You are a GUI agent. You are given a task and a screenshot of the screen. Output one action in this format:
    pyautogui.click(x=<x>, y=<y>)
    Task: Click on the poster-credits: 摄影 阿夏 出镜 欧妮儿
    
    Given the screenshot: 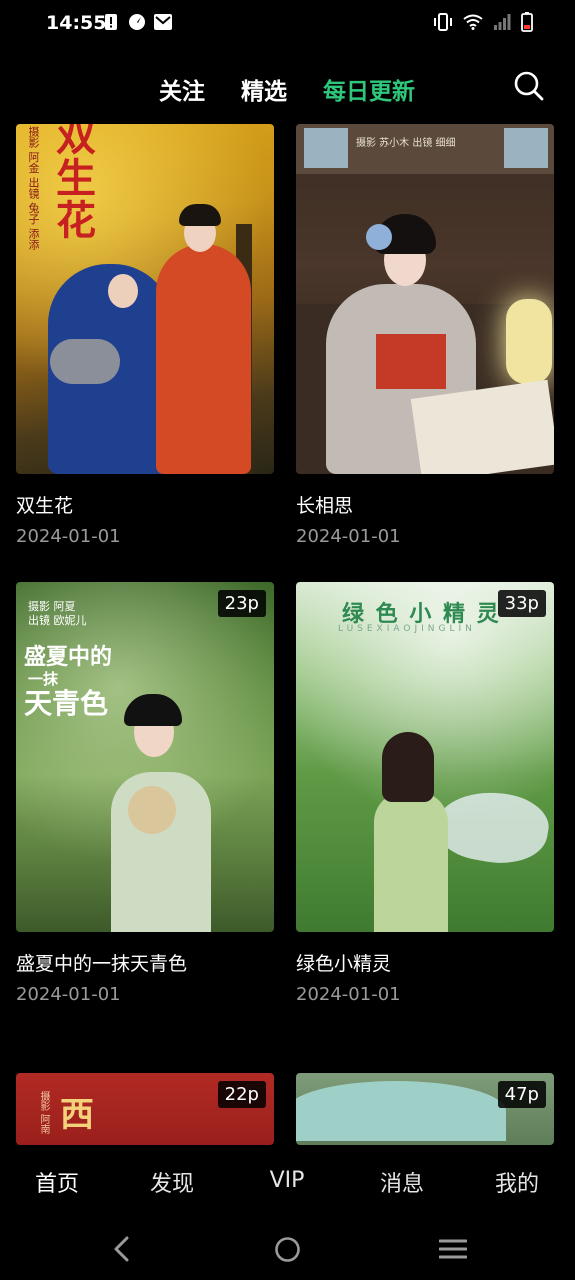 What is the action you would take?
    pyautogui.click(x=57, y=613)
    